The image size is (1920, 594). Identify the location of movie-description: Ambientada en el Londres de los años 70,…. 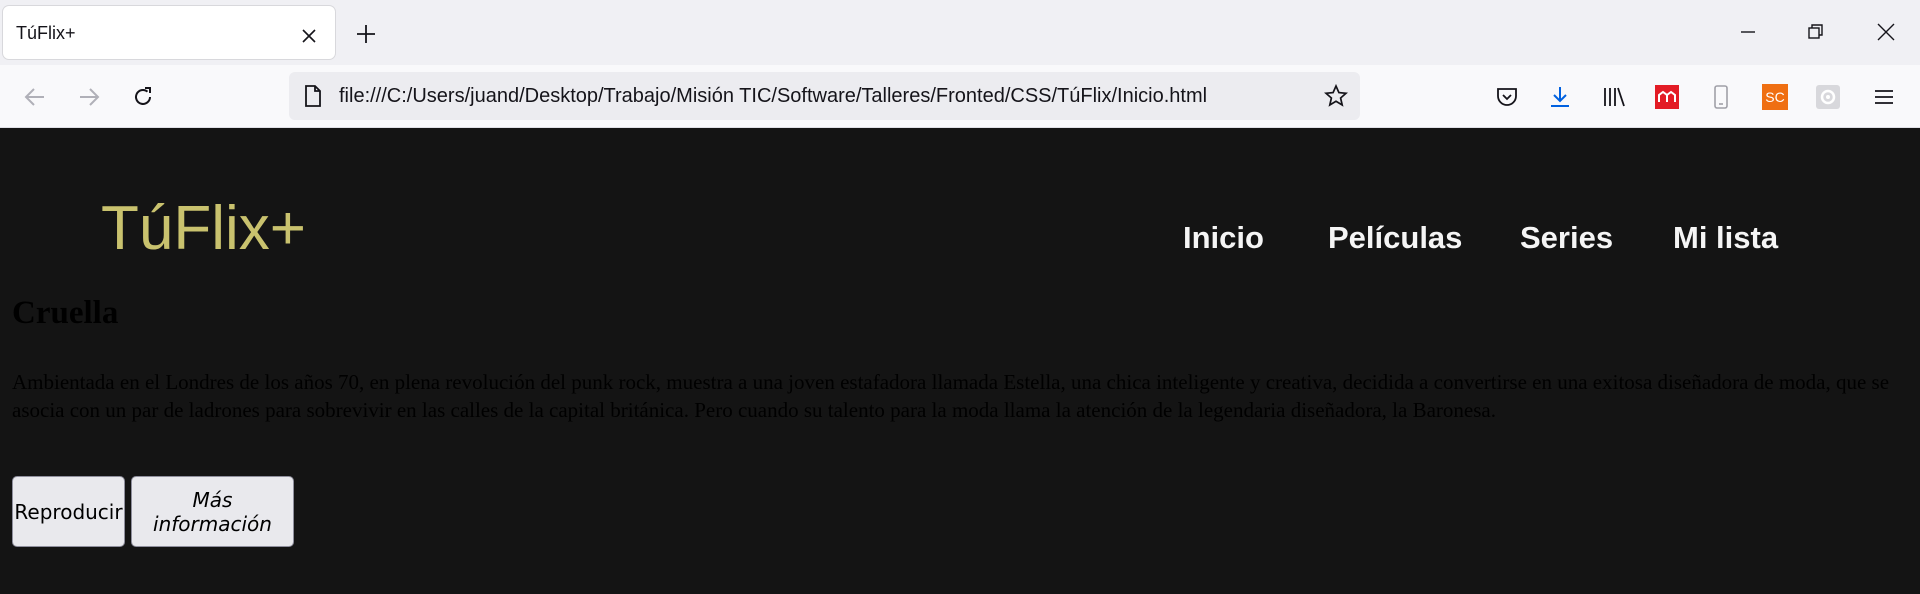
(951, 396).